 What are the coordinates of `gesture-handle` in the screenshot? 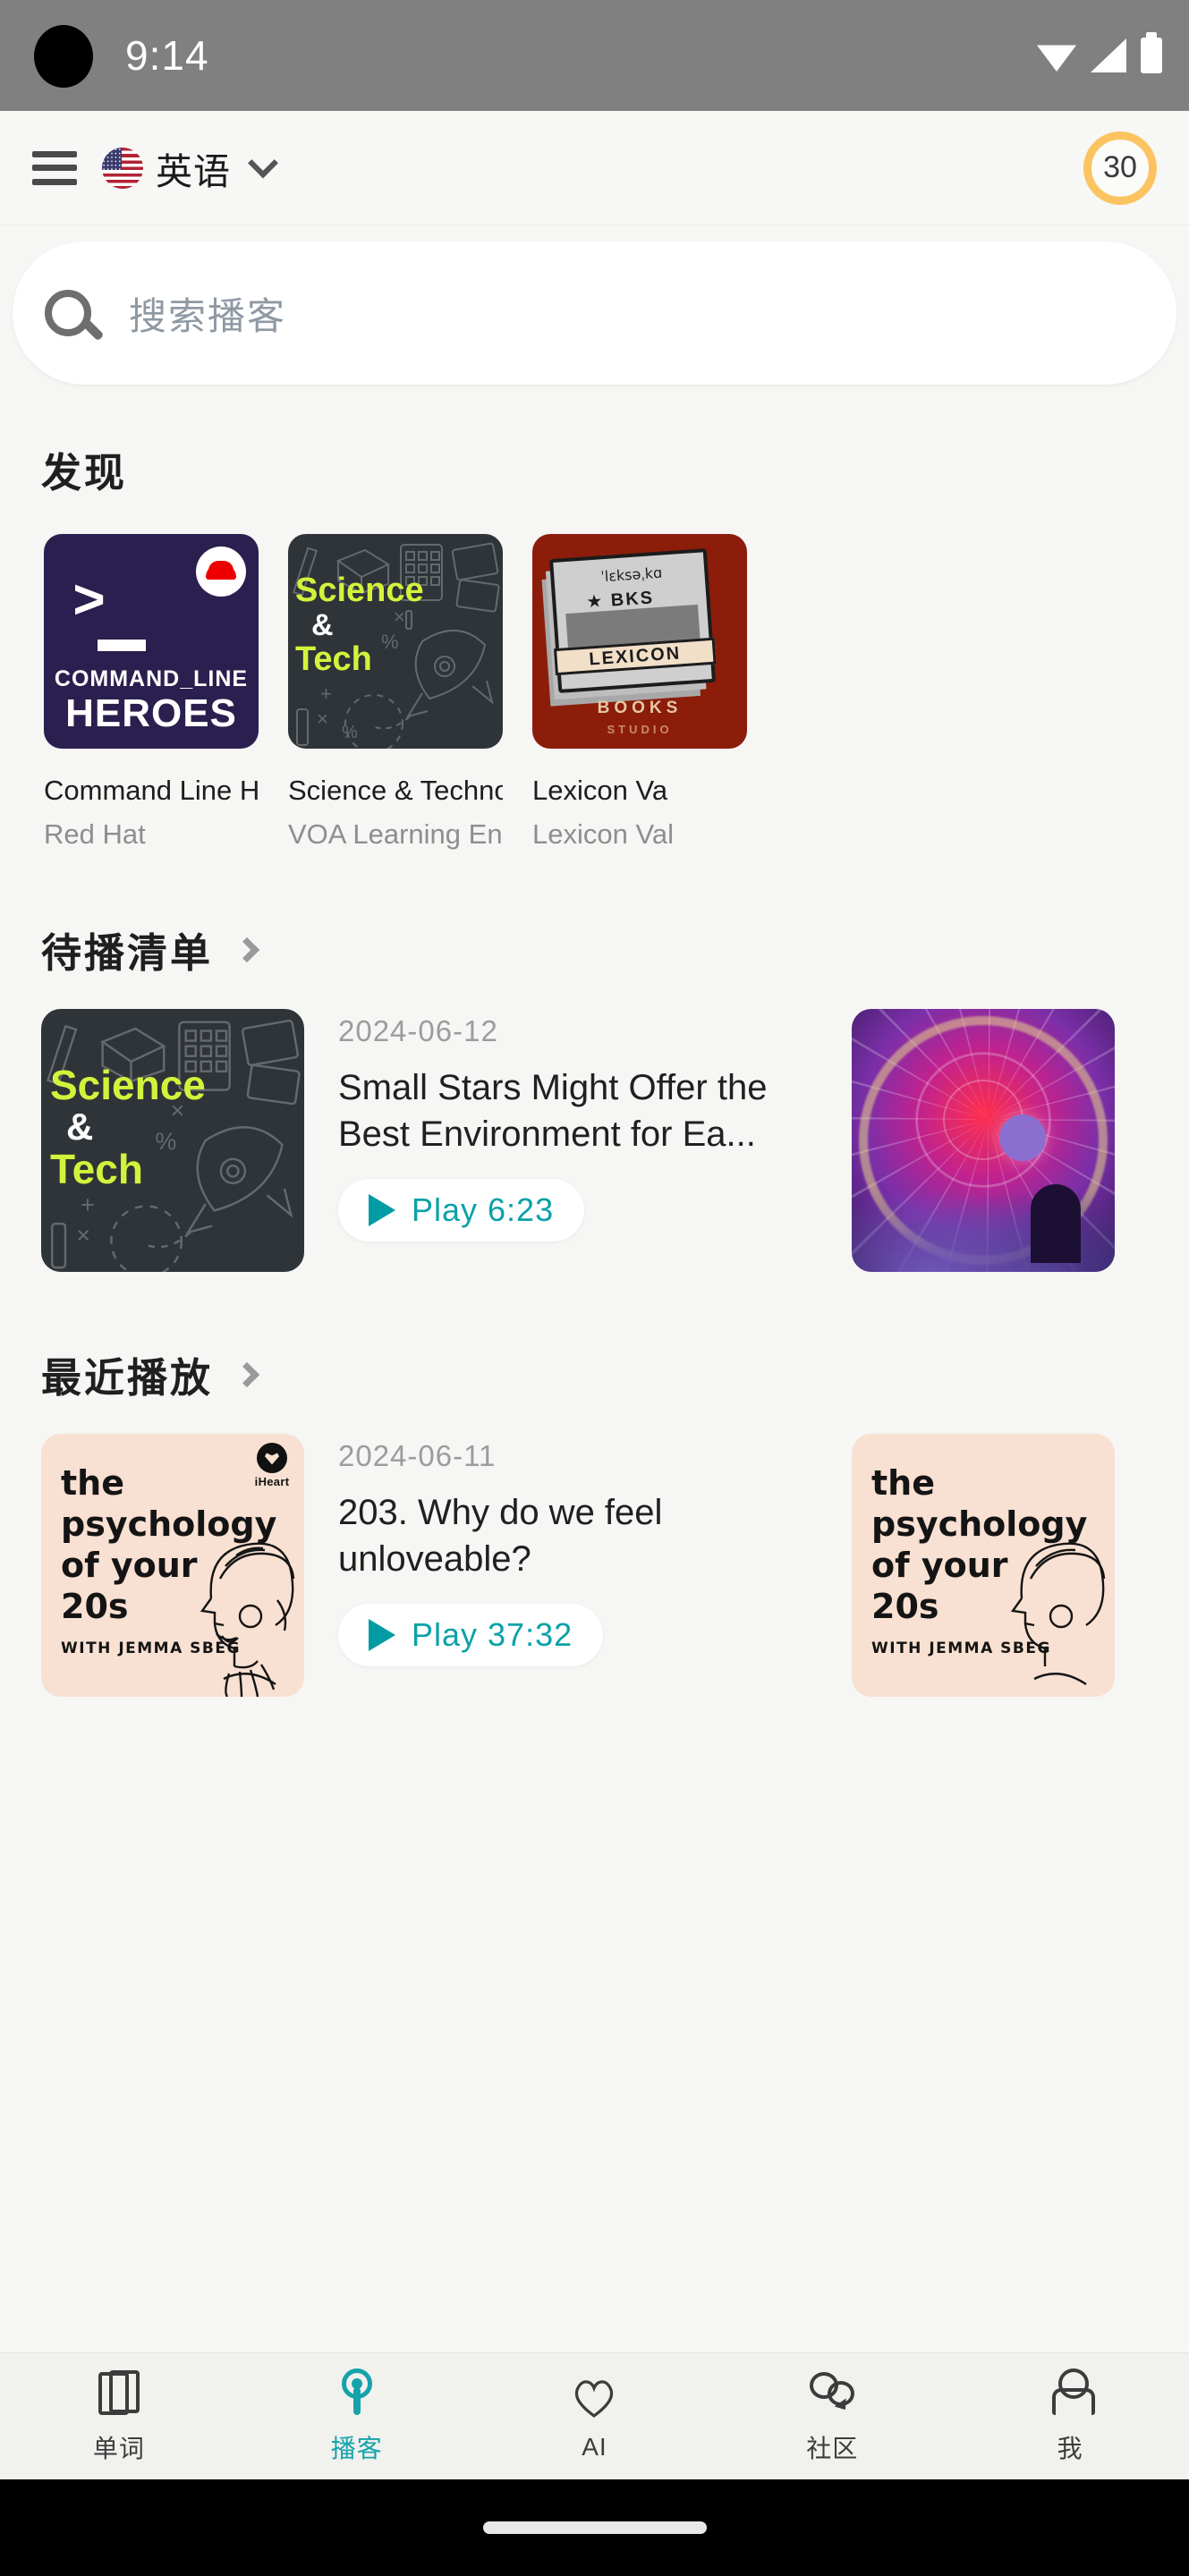 It's located at (594, 2527).